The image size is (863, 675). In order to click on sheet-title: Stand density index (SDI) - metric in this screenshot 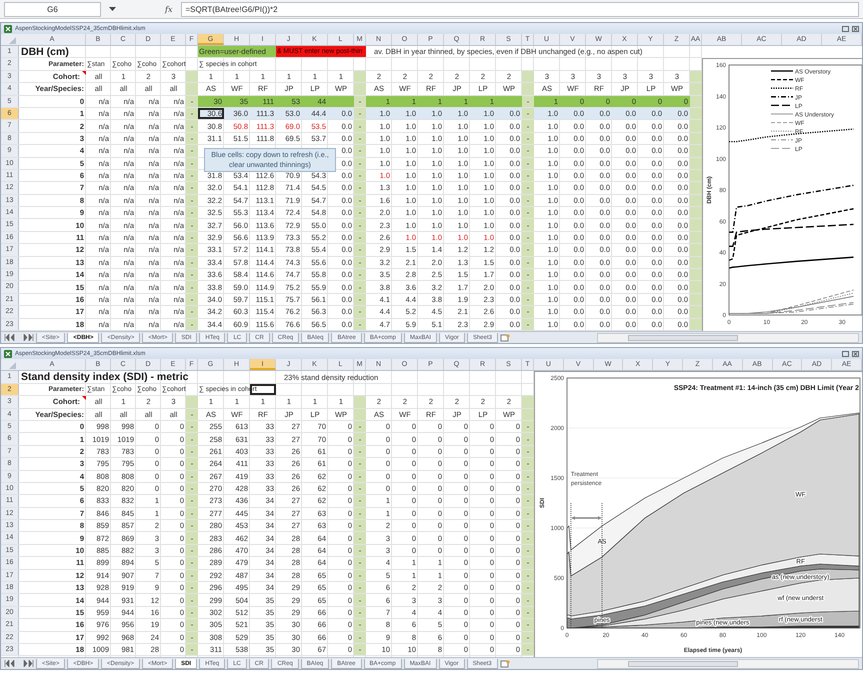, I will do `click(105, 377)`.